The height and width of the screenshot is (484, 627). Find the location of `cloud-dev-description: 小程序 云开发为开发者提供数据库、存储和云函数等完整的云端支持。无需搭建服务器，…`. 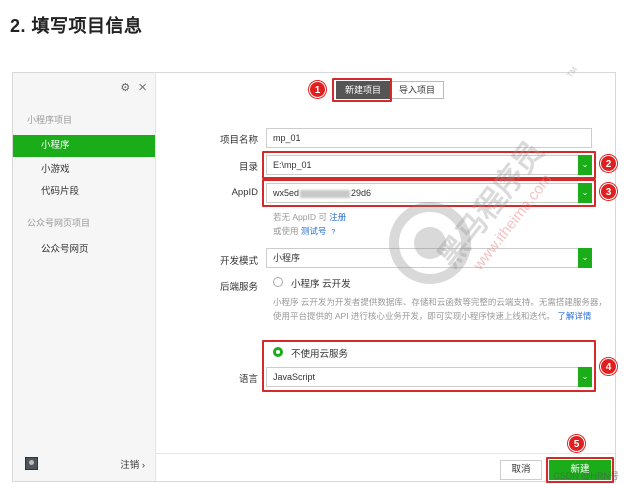

cloud-dev-description: 小程序 云开发为开发者提供数据库、存储和云函数等完整的云端支持。无需搭建服务器，… is located at coordinates (443, 309).